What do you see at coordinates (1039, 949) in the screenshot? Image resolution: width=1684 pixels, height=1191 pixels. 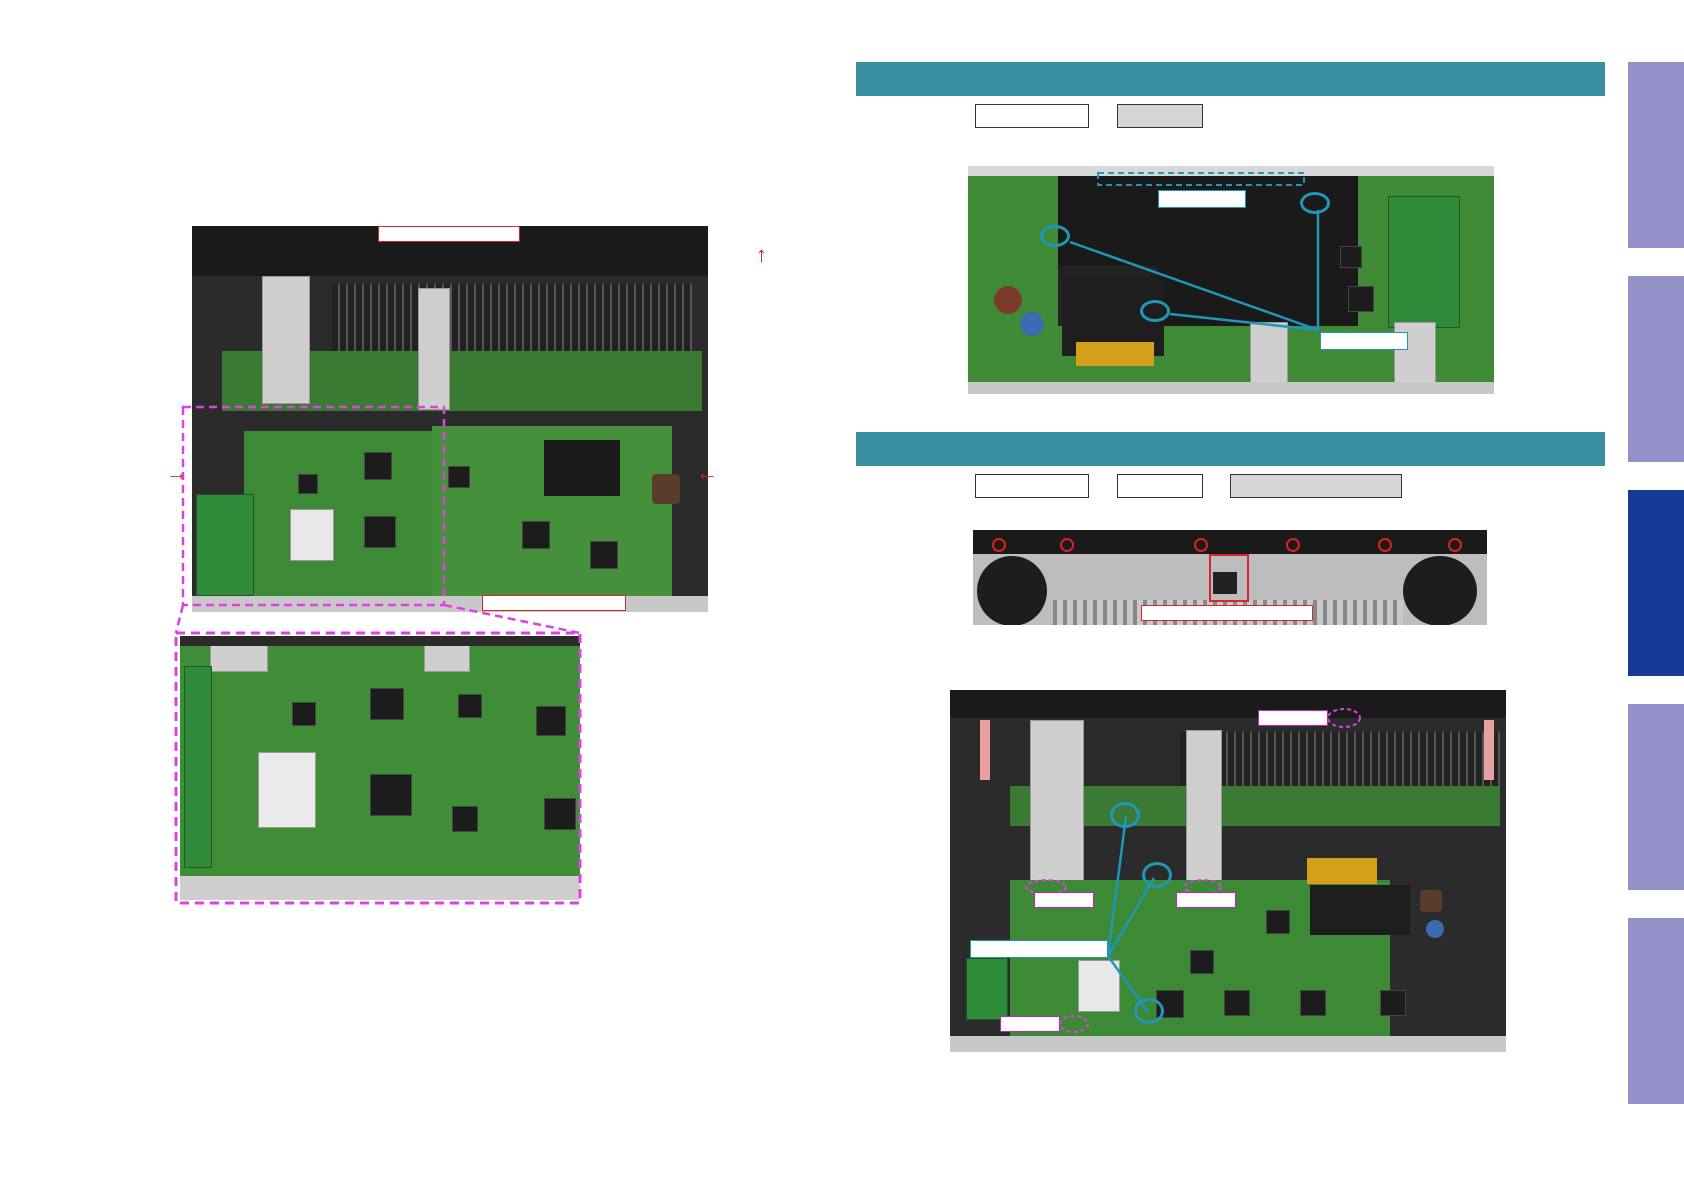 I see `callout-label-board-screws` at bounding box center [1039, 949].